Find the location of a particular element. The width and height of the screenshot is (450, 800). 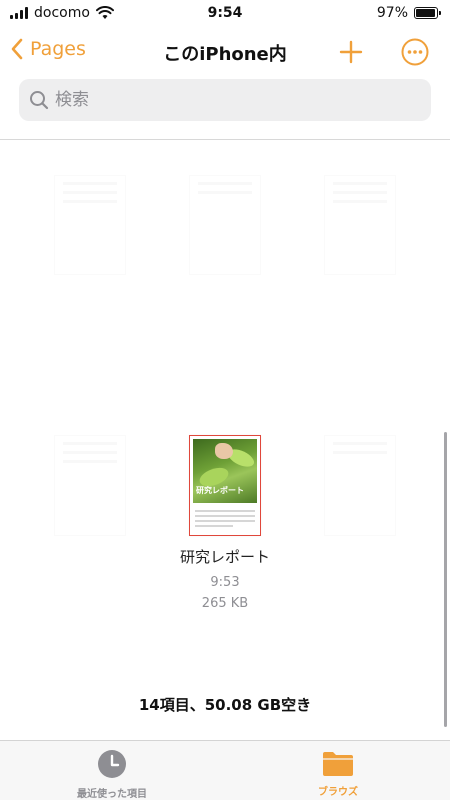

carrier-label: docomo is located at coordinates (62, 13).